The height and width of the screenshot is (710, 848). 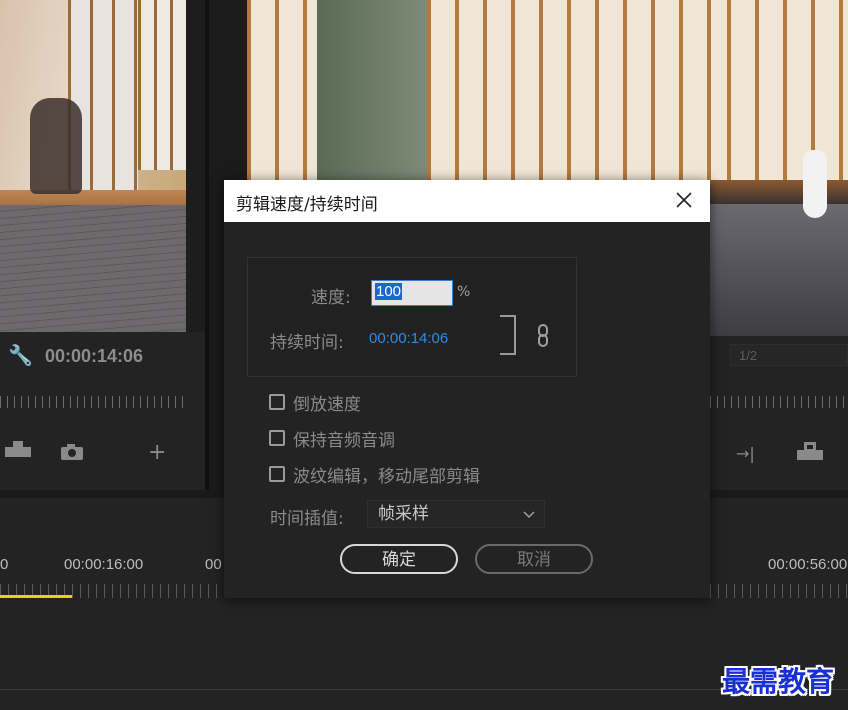 What do you see at coordinates (104, 564) in the screenshot?
I see `timeline-time-label: 00:00:16:00` at bounding box center [104, 564].